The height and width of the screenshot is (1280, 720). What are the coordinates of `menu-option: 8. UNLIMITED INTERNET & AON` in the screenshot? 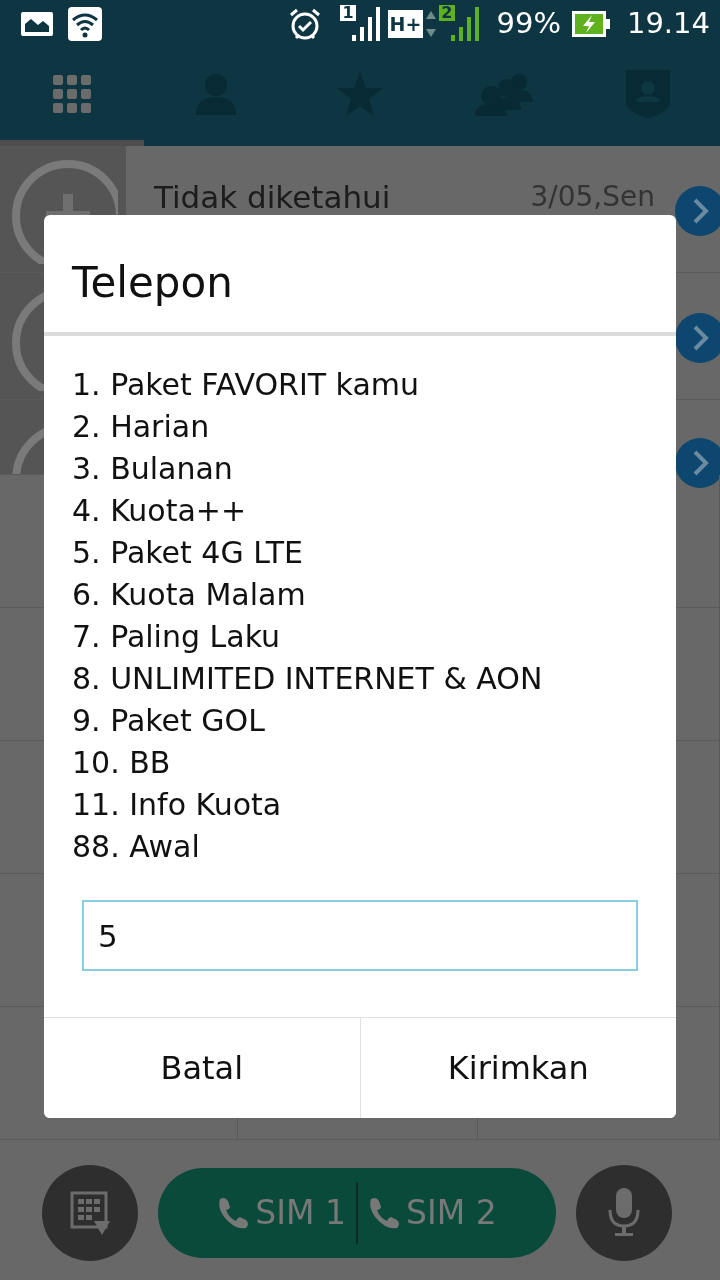 It's located at (360, 679).